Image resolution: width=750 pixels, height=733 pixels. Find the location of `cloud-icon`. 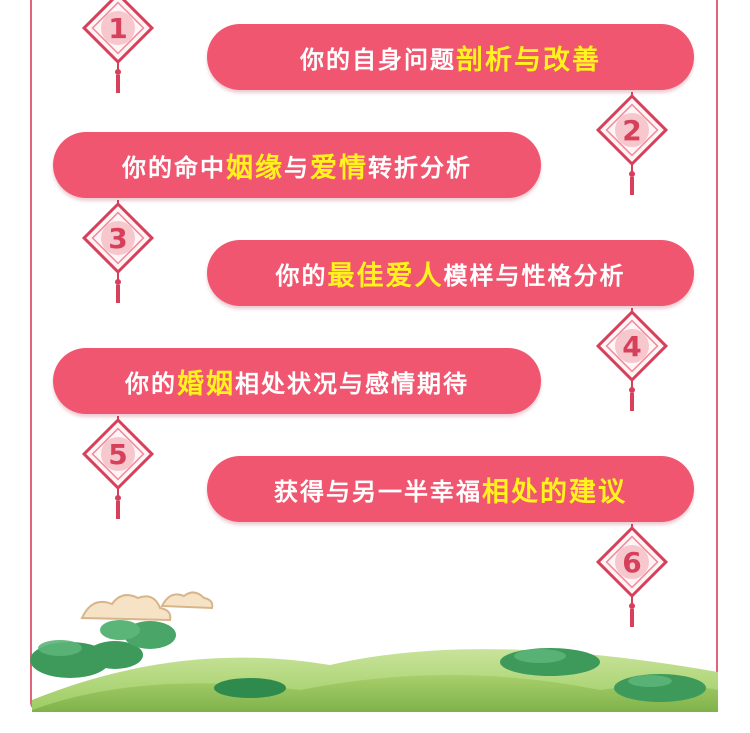

cloud-icon is located at coordinates (147, 606).